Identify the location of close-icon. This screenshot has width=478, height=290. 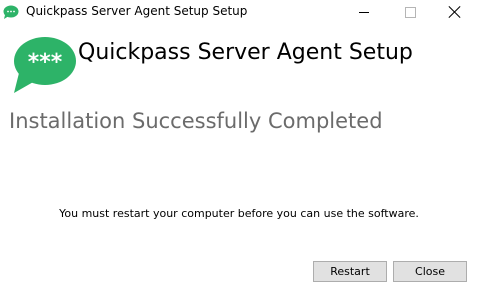
(455, 12).